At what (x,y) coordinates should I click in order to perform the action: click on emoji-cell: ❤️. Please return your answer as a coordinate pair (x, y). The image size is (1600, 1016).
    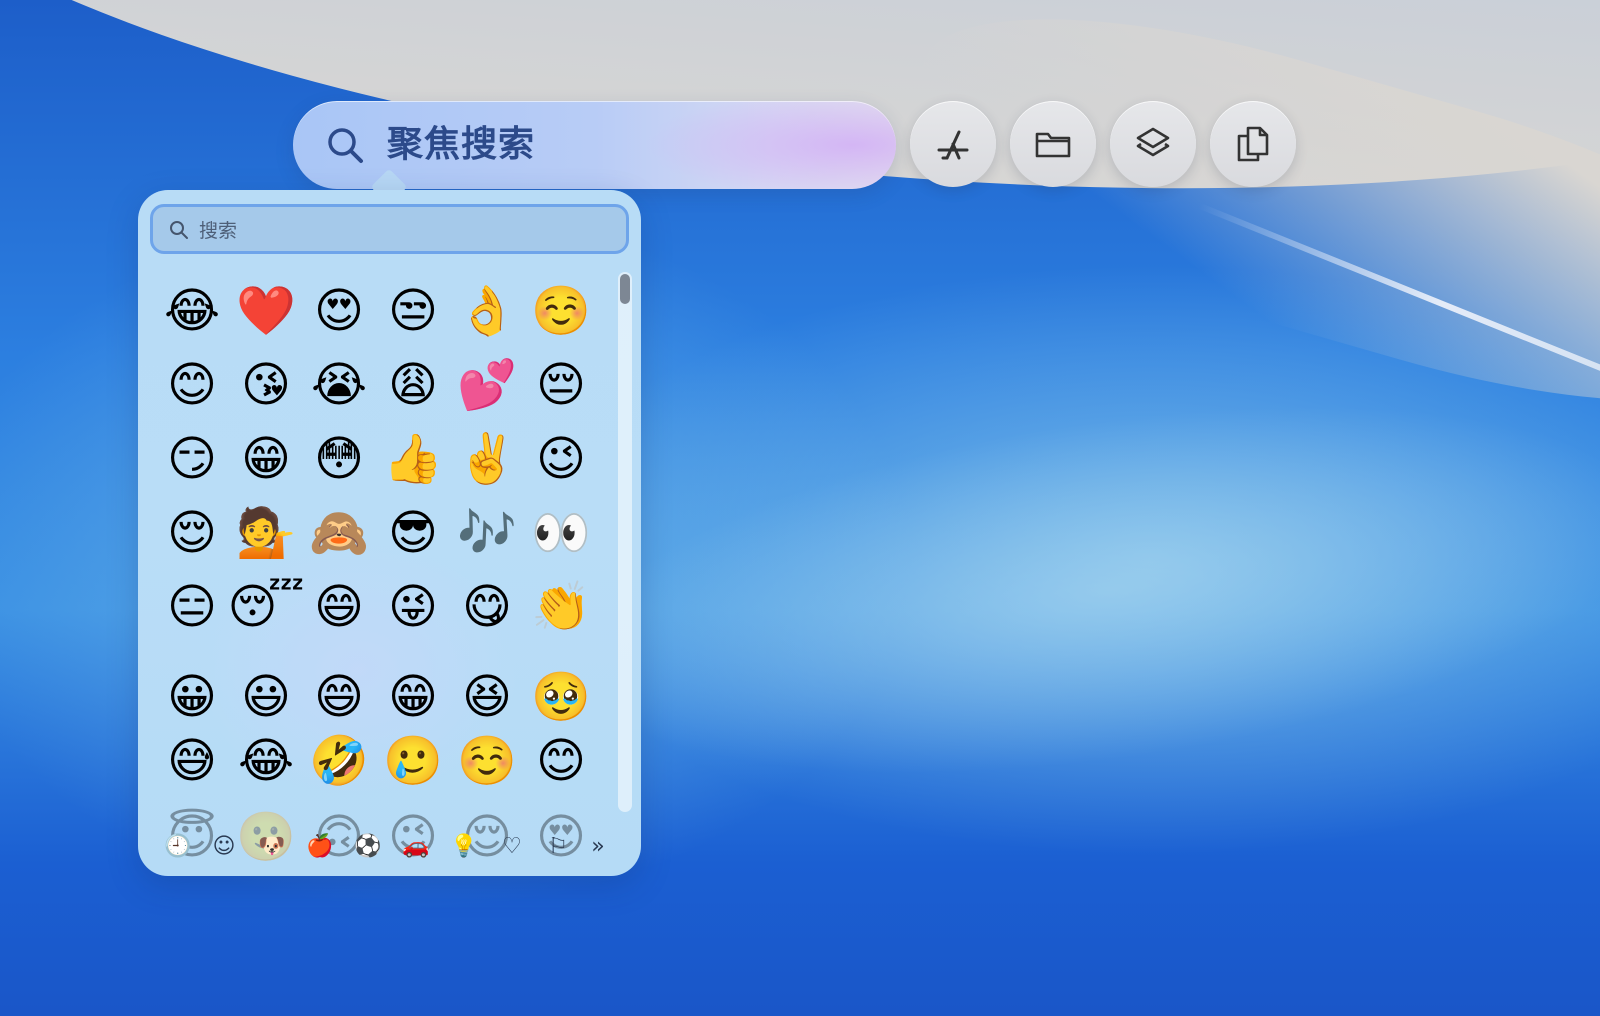
    Looking at the image, I should click on (266, 311).